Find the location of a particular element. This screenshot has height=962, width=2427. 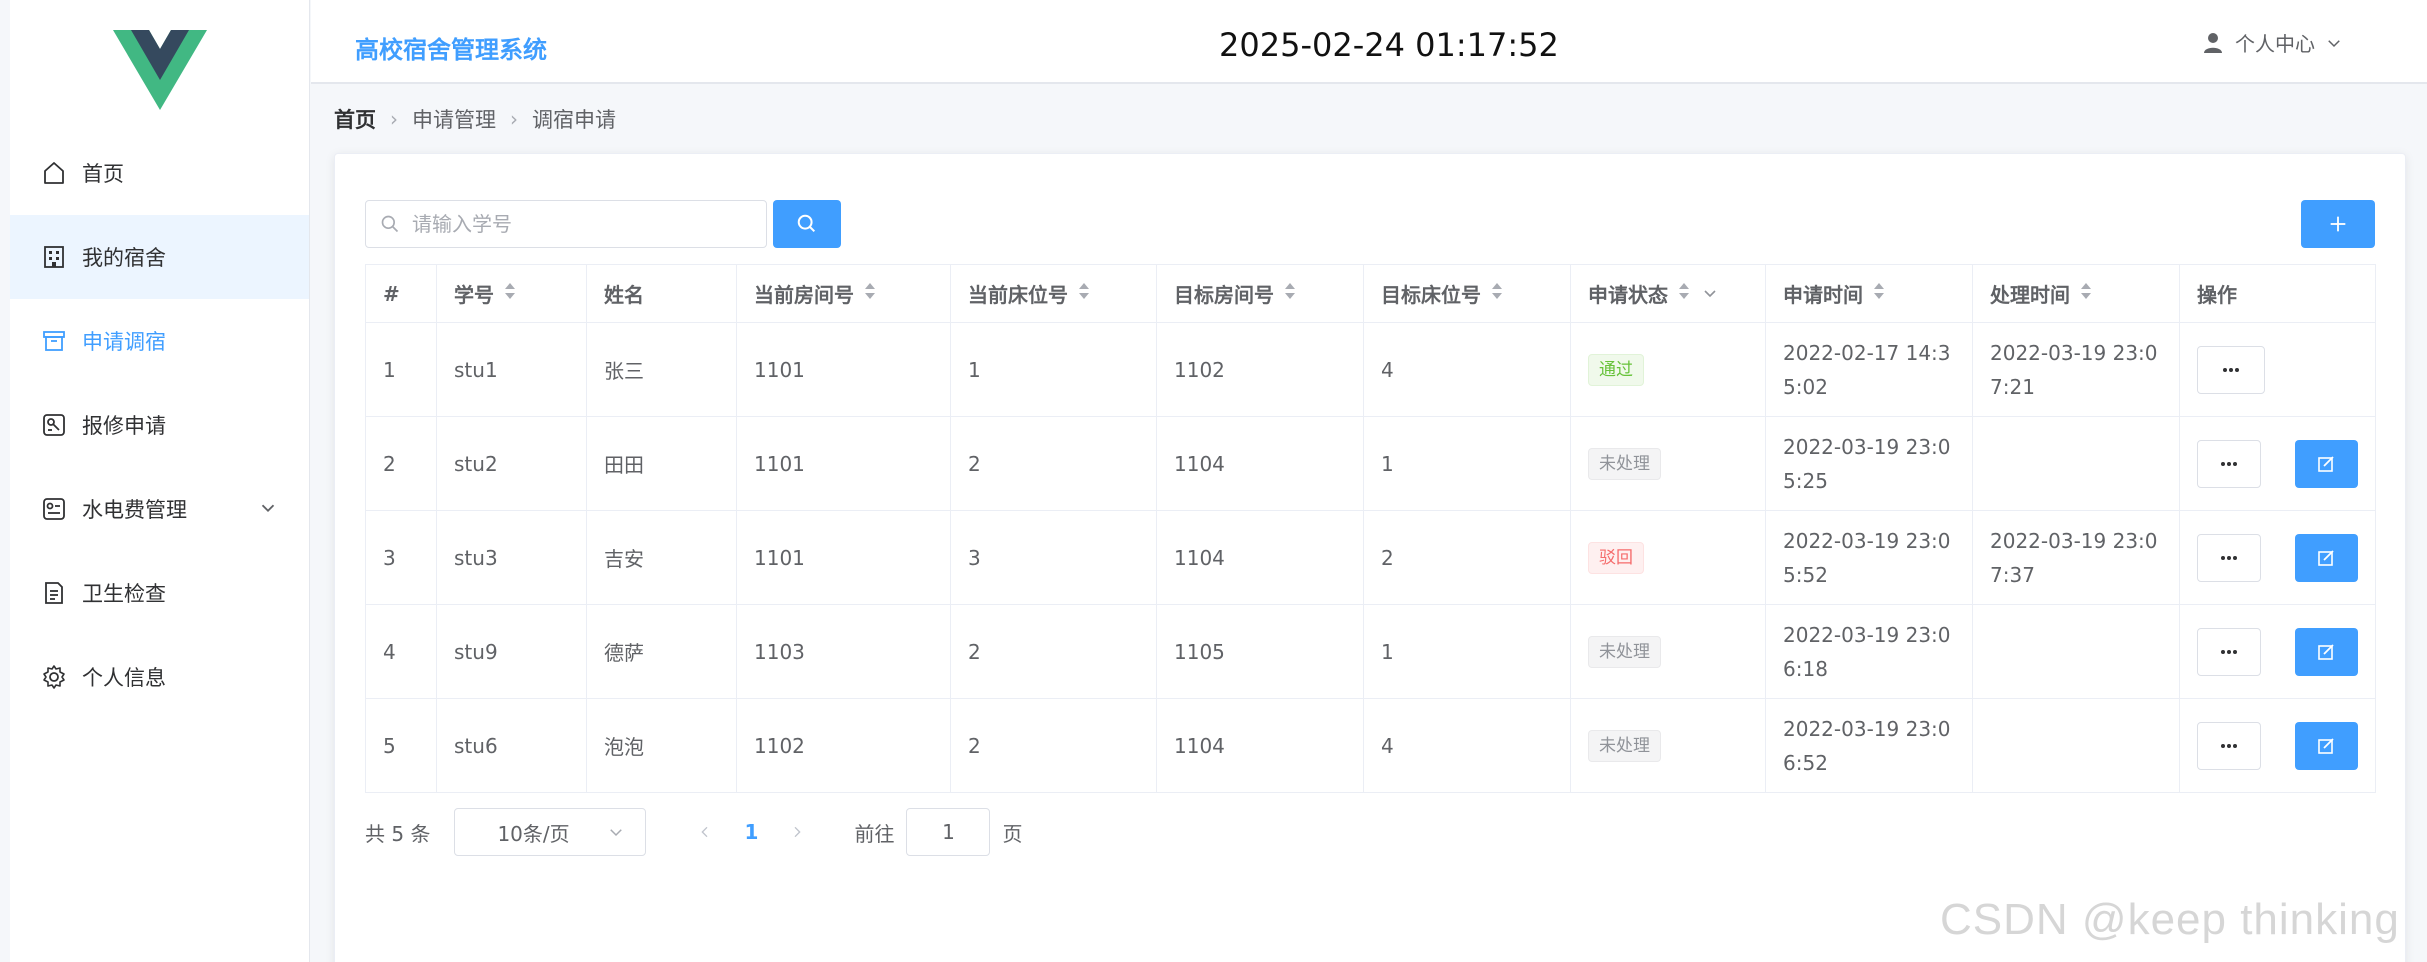

column-header: 申请状态 is located at coordinates (1668, 293).